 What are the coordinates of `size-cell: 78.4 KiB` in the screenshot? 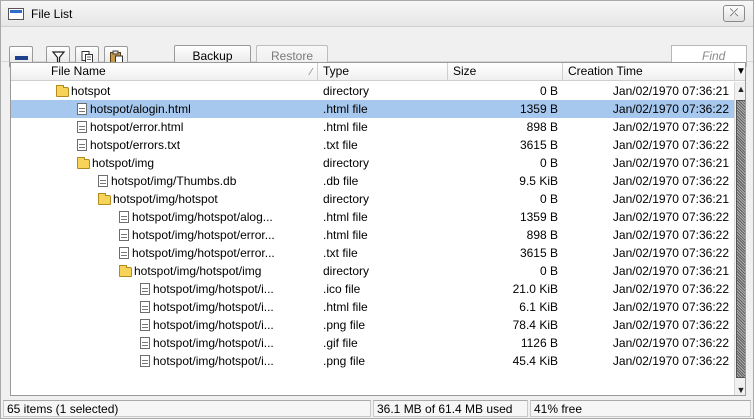 It's located at (535, 325).